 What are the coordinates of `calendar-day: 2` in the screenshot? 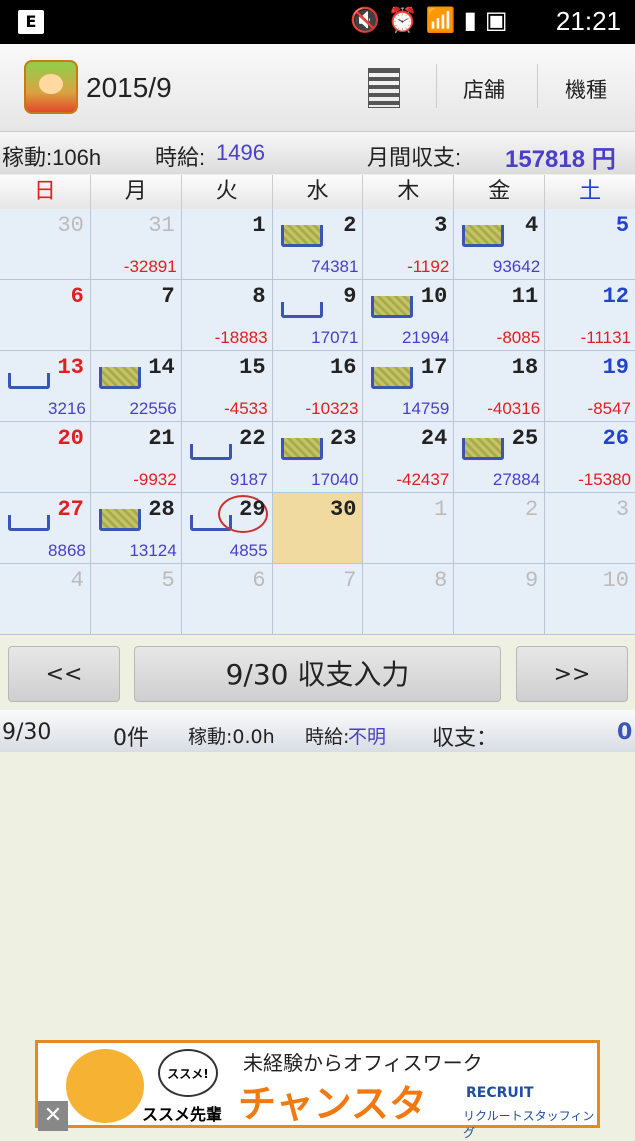 It's located at (500, 528).